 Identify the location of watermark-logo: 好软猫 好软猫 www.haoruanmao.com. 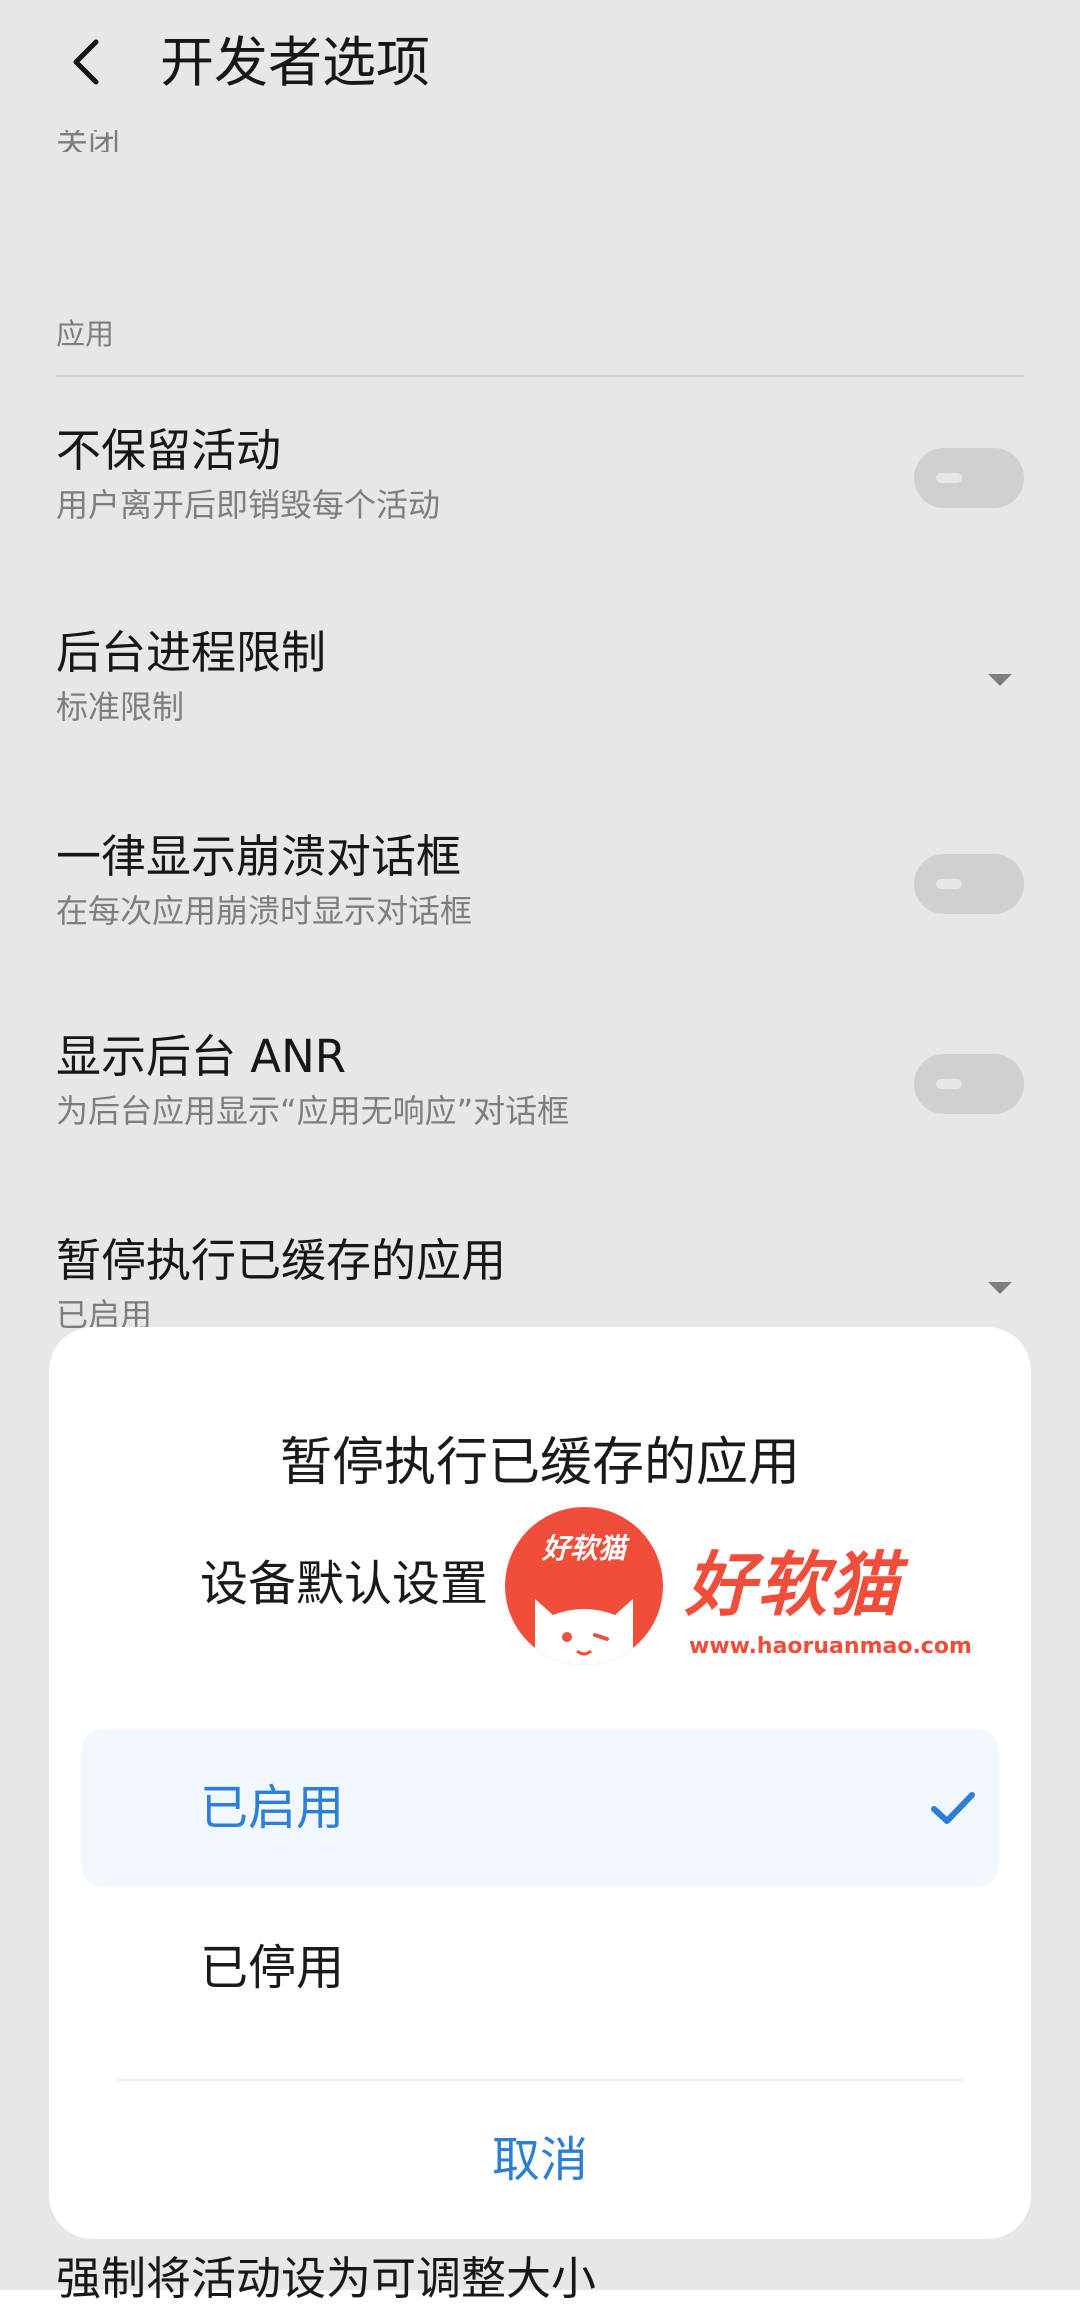
(740, 1585).